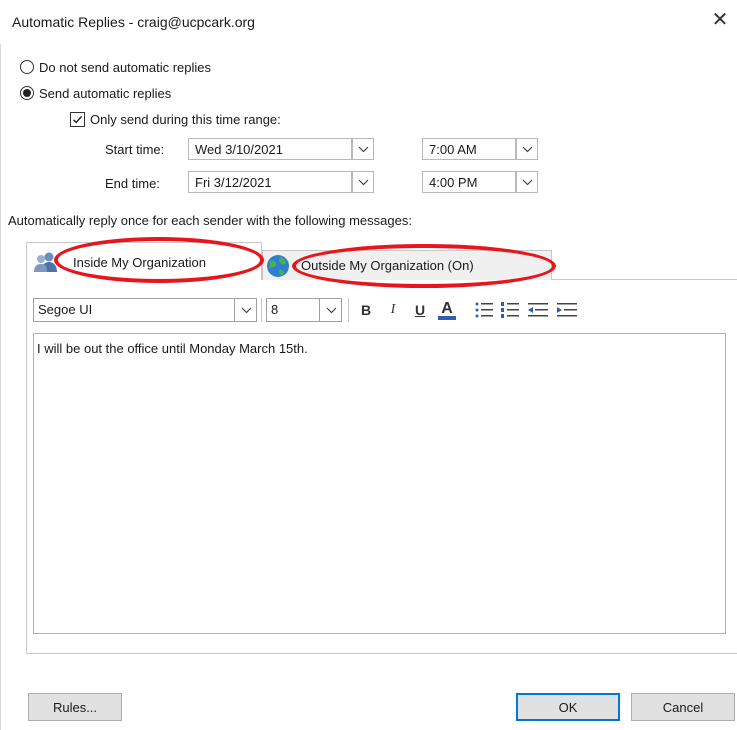 This screenshot has height=730, width=737. What do you see at coordinates (366, 310) in the screenshot?
I see `bold-button: B` at bounding box center [366, 310].